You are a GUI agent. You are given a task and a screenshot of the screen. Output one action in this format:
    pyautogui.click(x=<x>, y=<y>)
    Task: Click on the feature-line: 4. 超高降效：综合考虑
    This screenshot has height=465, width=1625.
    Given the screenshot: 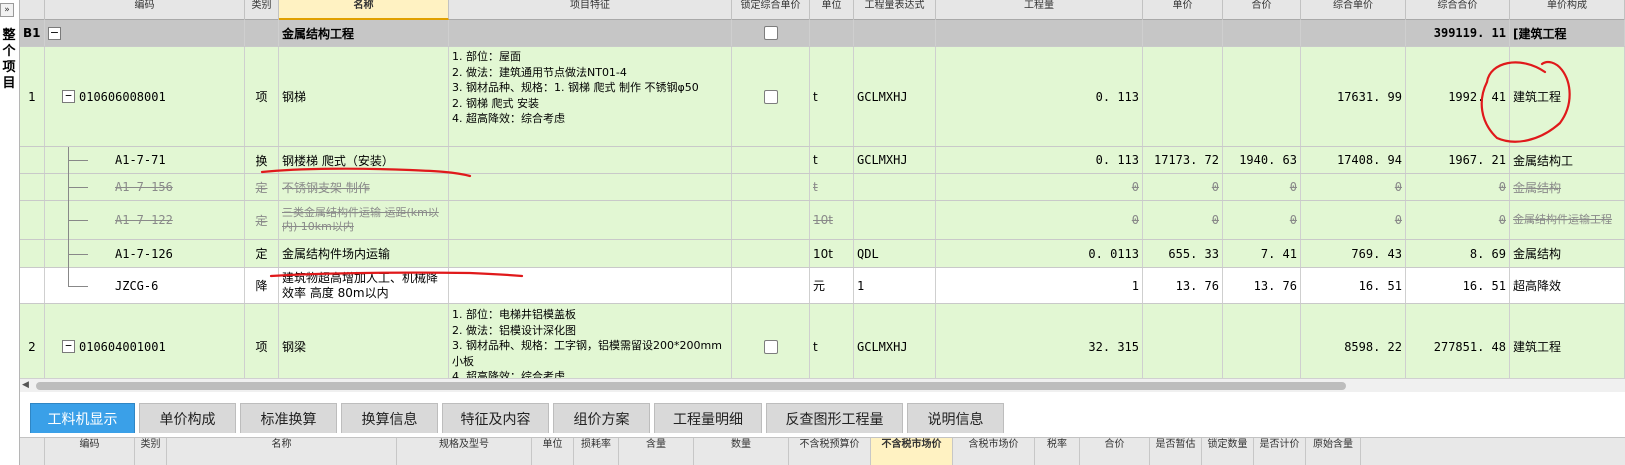 What is the action you would take?
    pyautogui.click(x=508, y=118)
    